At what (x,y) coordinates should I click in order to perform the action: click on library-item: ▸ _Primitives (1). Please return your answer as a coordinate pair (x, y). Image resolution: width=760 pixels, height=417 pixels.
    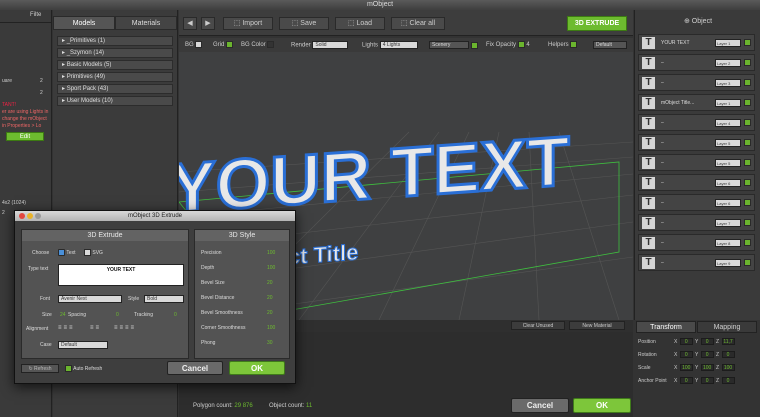
    Looking at the image, I should click on (115, 41).